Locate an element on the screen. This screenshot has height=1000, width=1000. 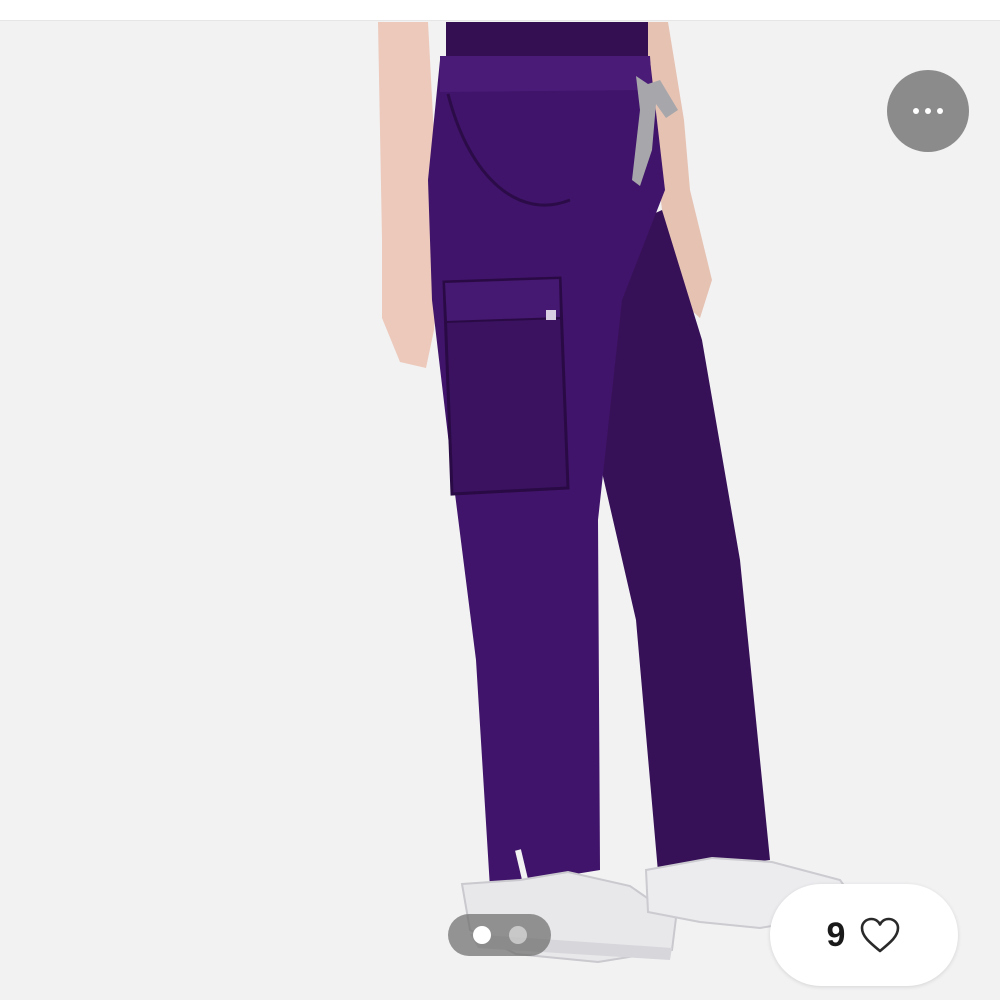
image-carousel-indicator is located at coordinates (499, 935).